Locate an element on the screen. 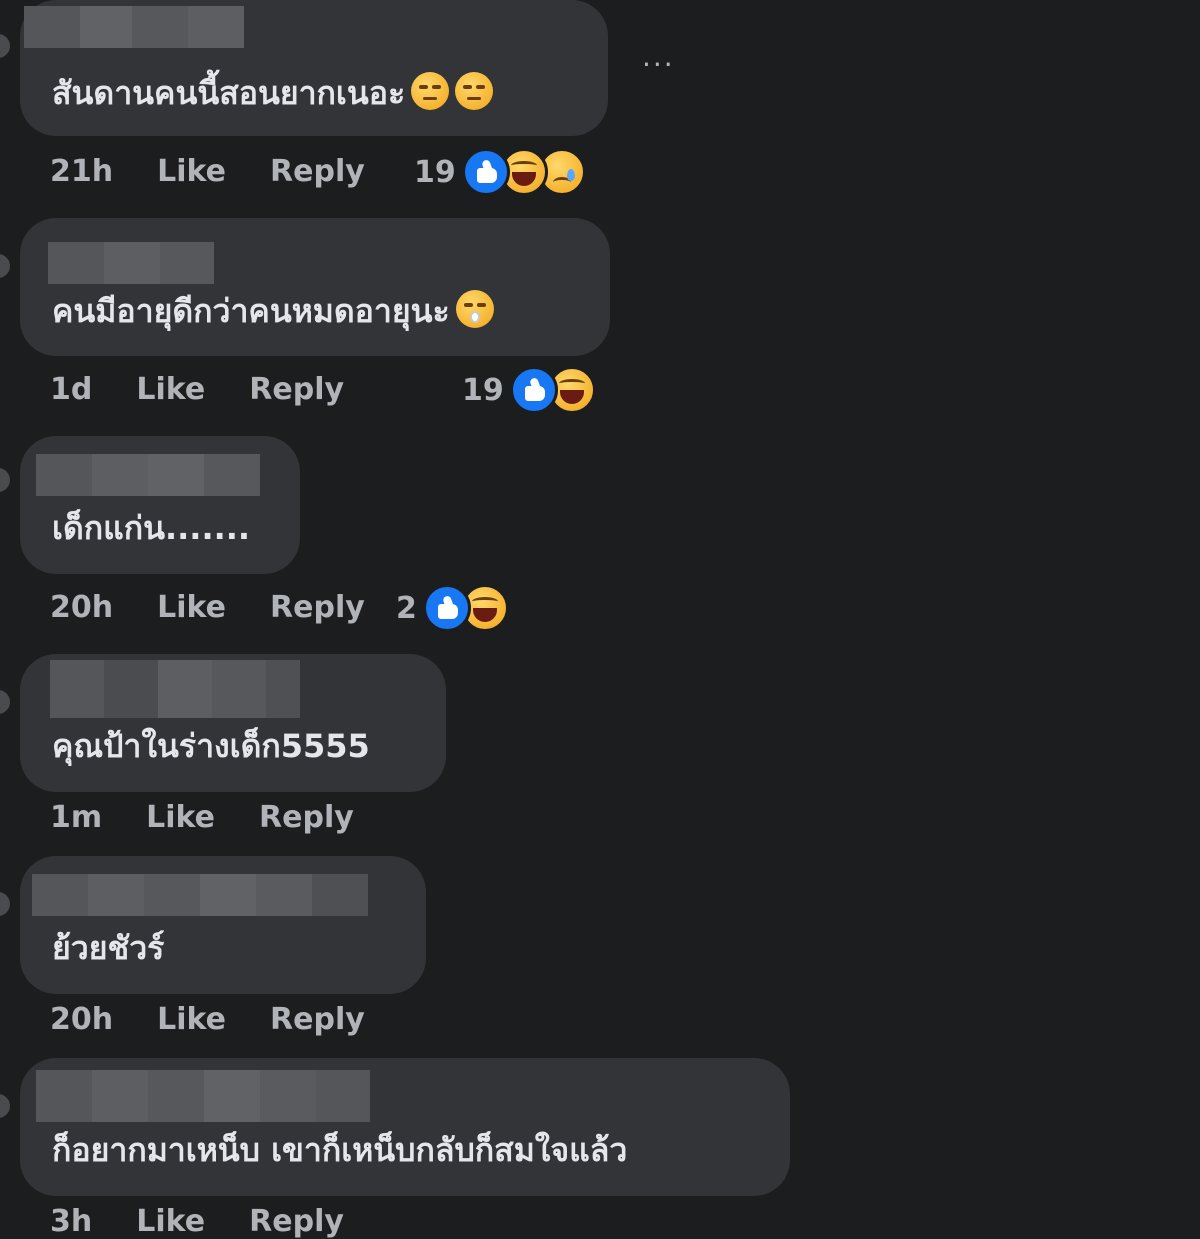  comment-text: คนมีอายุดีกว่าคนหมดอายุนะ is located at coordinates (273, 310).